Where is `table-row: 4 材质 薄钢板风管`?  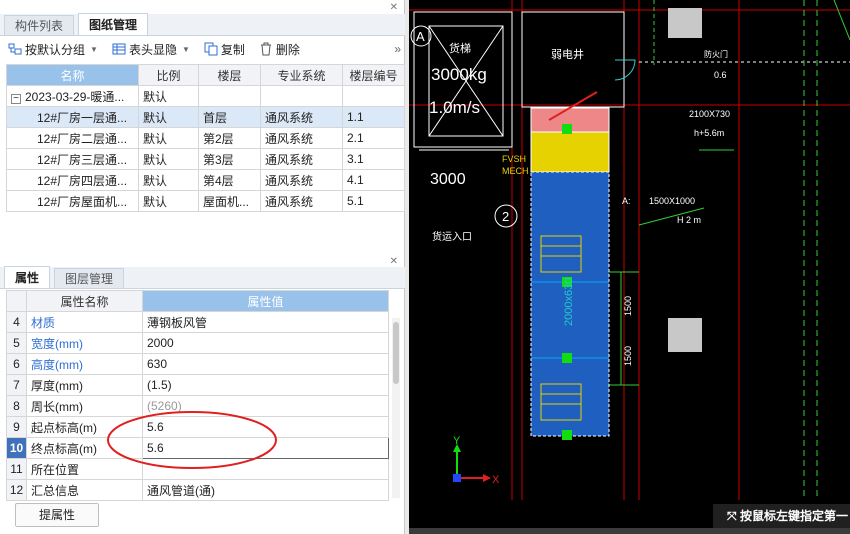
table-row: 4 材质 薄钢板风管 is located at coordinates (197, 322).